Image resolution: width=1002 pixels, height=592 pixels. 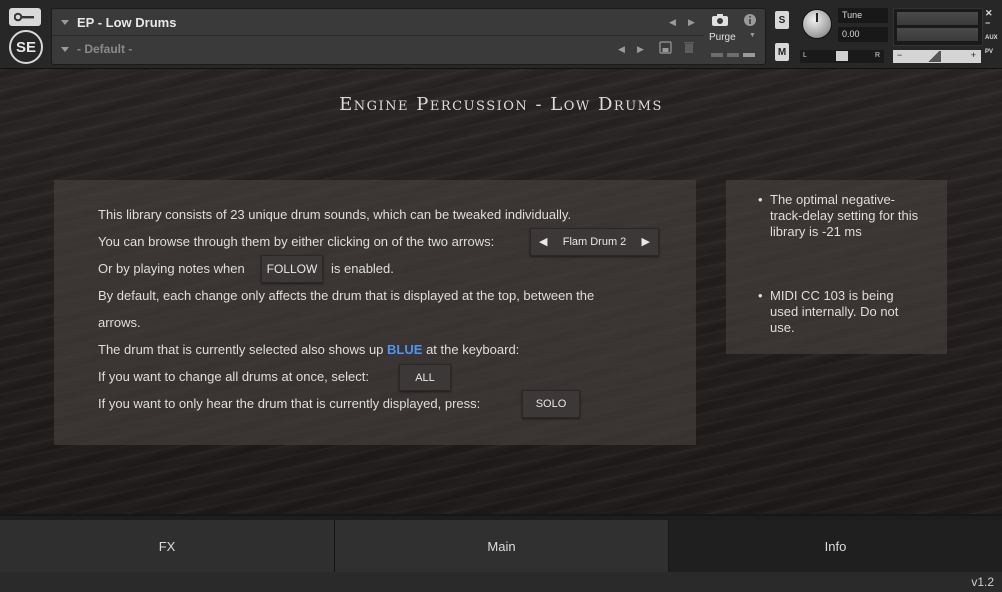 I want to click on solo-toggle: S, so click(x=782, y=20).